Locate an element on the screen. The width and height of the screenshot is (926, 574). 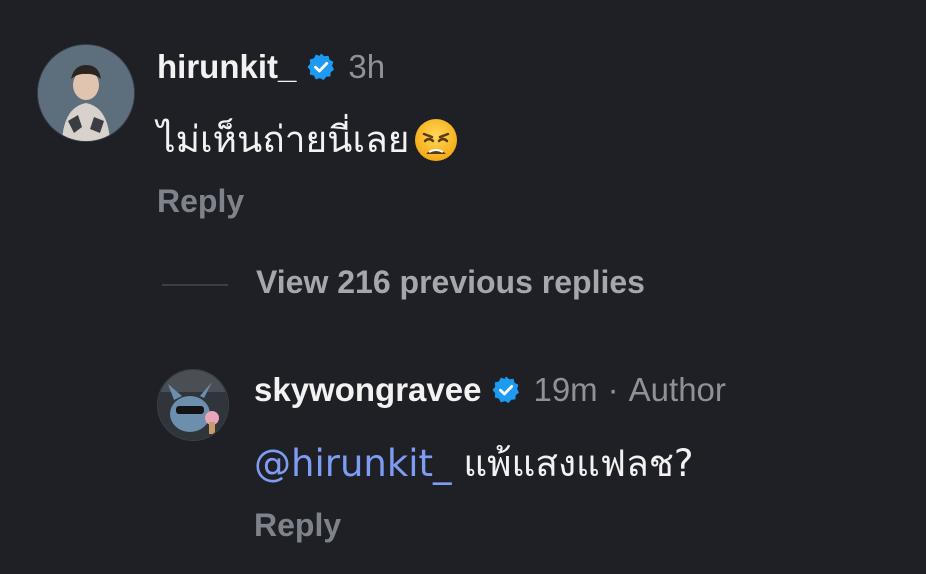
reply-text: @hirunkit_ แพ้แสงแฟลช? is located at coordinates (474, 463).